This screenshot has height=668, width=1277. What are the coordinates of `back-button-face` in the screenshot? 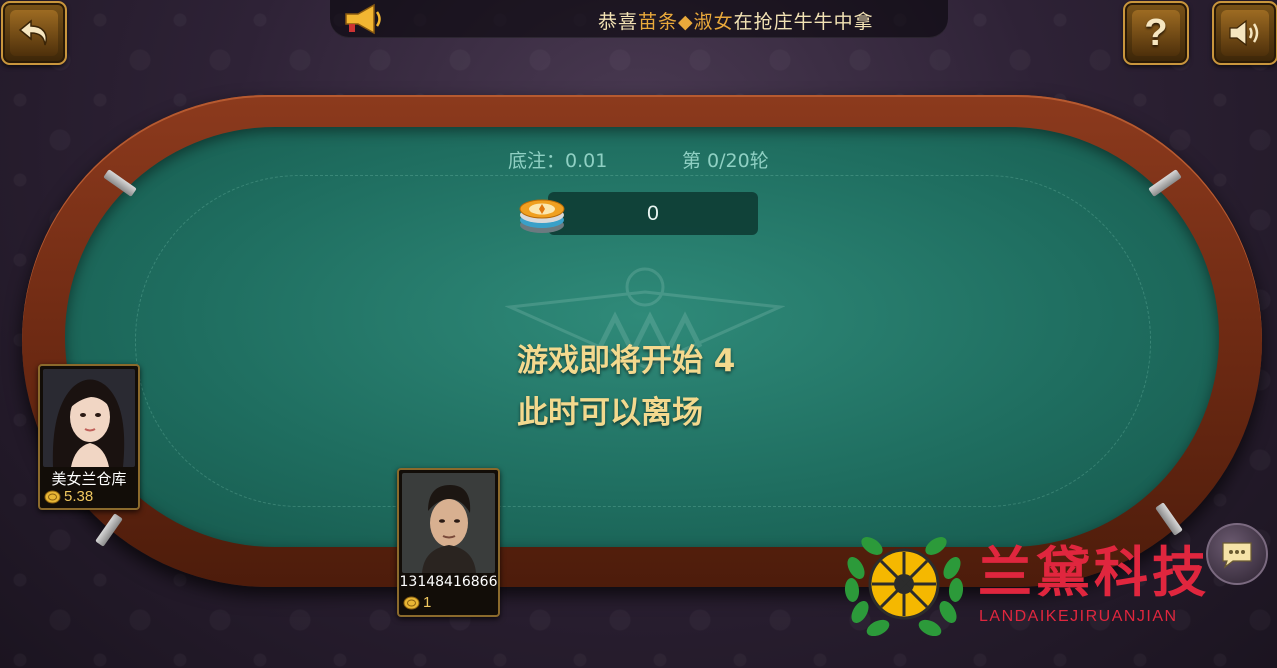 It's located at (34, 33).